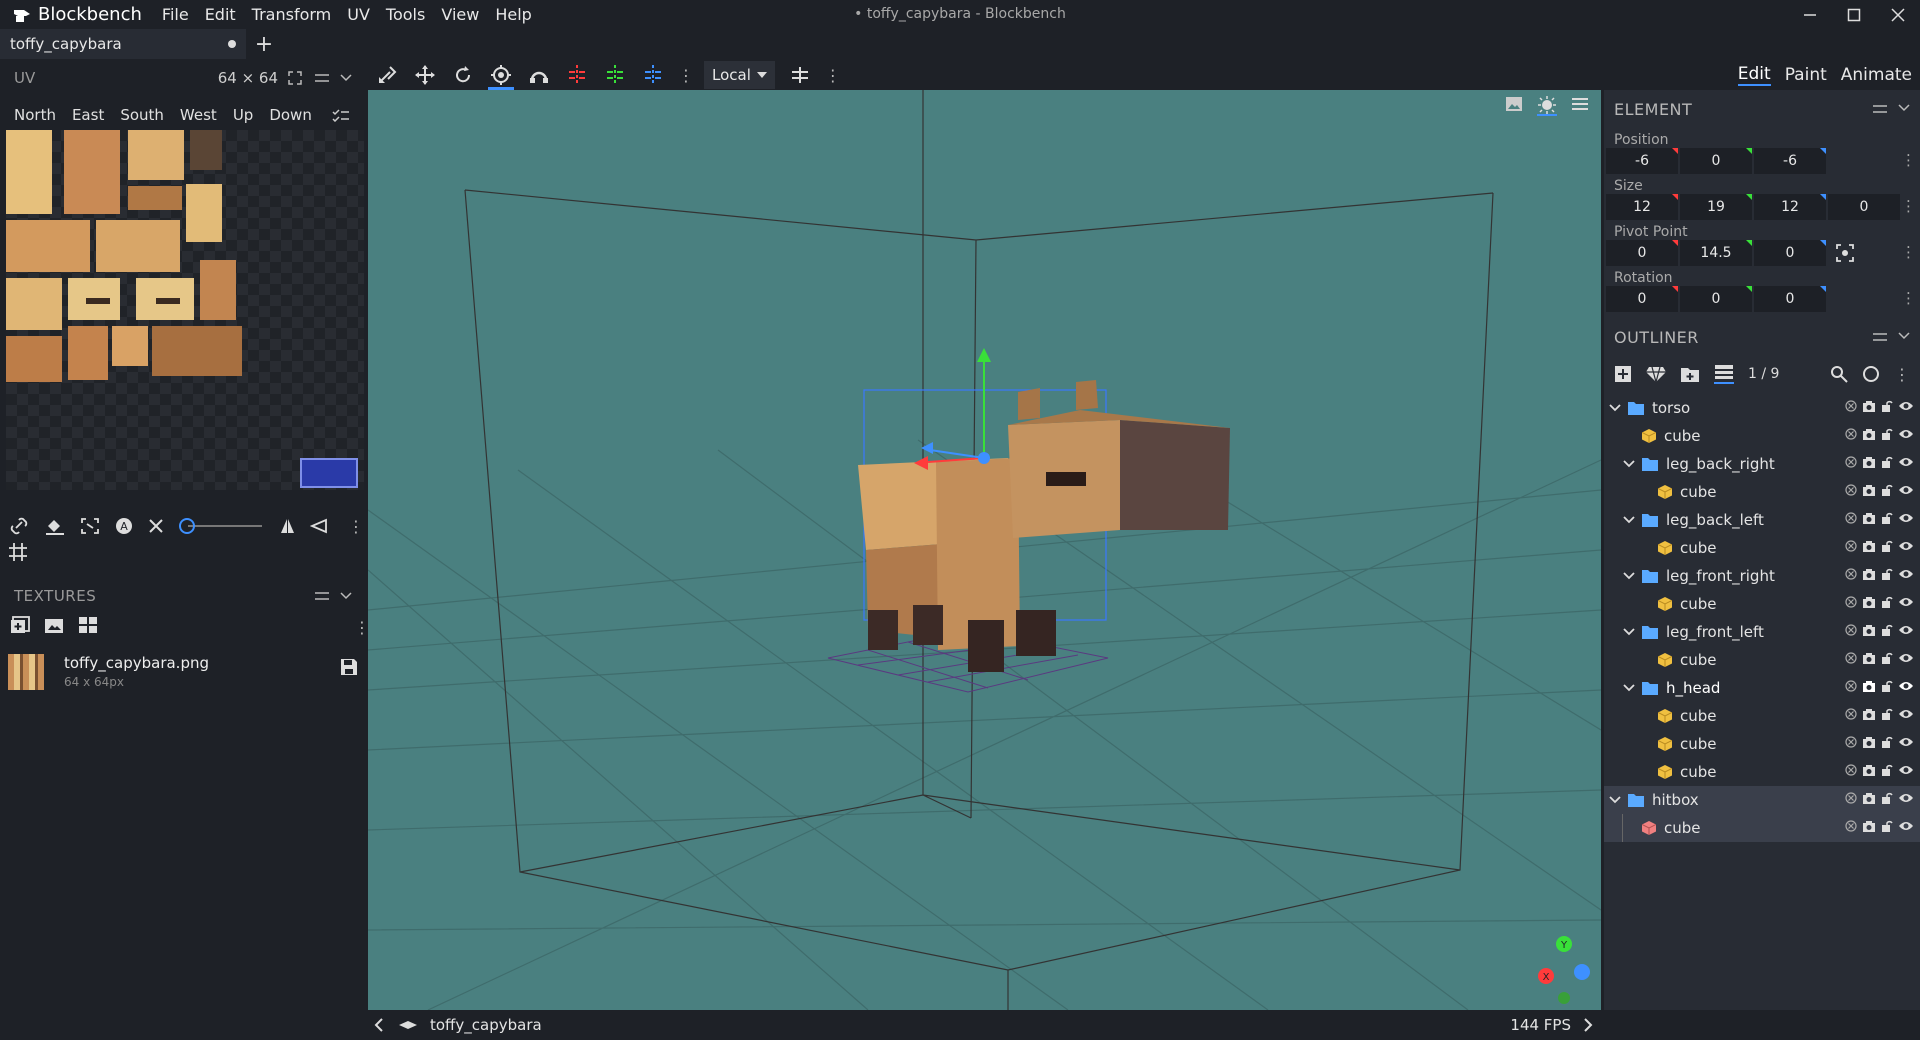  What do you see at coordinates (1854, 14) in the screenshot?
I see `maximize-button` at bounding box center [1854, 14].